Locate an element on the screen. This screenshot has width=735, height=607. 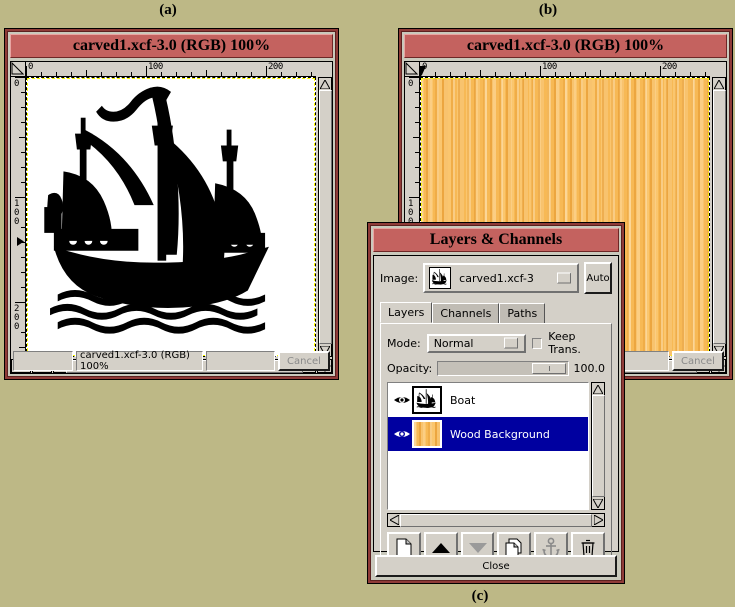
canvas-b-vertical-scrollbar is located at coordinates (719, 217).